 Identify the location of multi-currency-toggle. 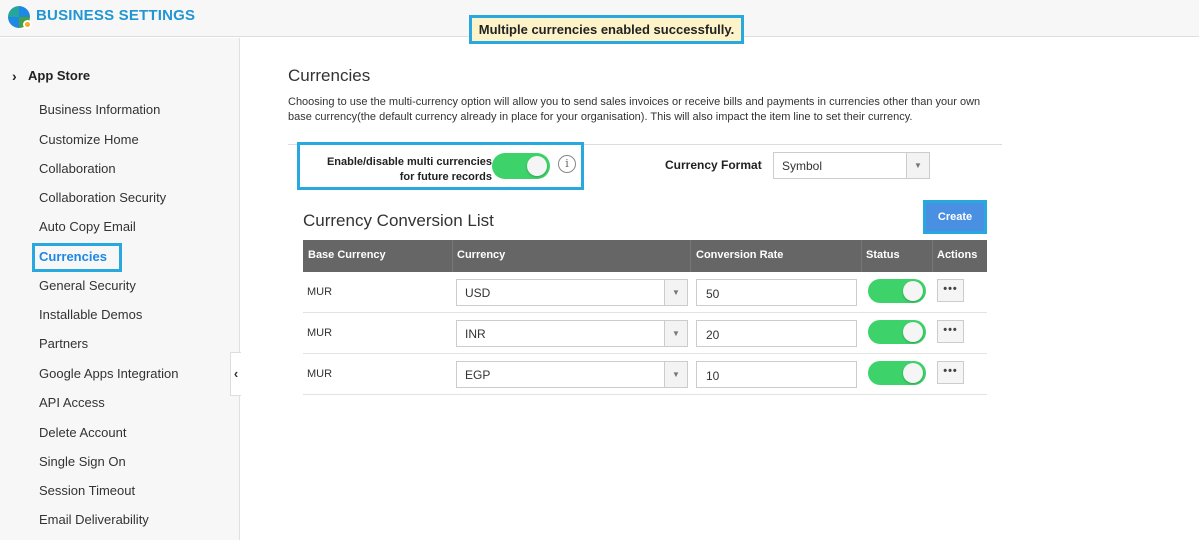
(521, 166).